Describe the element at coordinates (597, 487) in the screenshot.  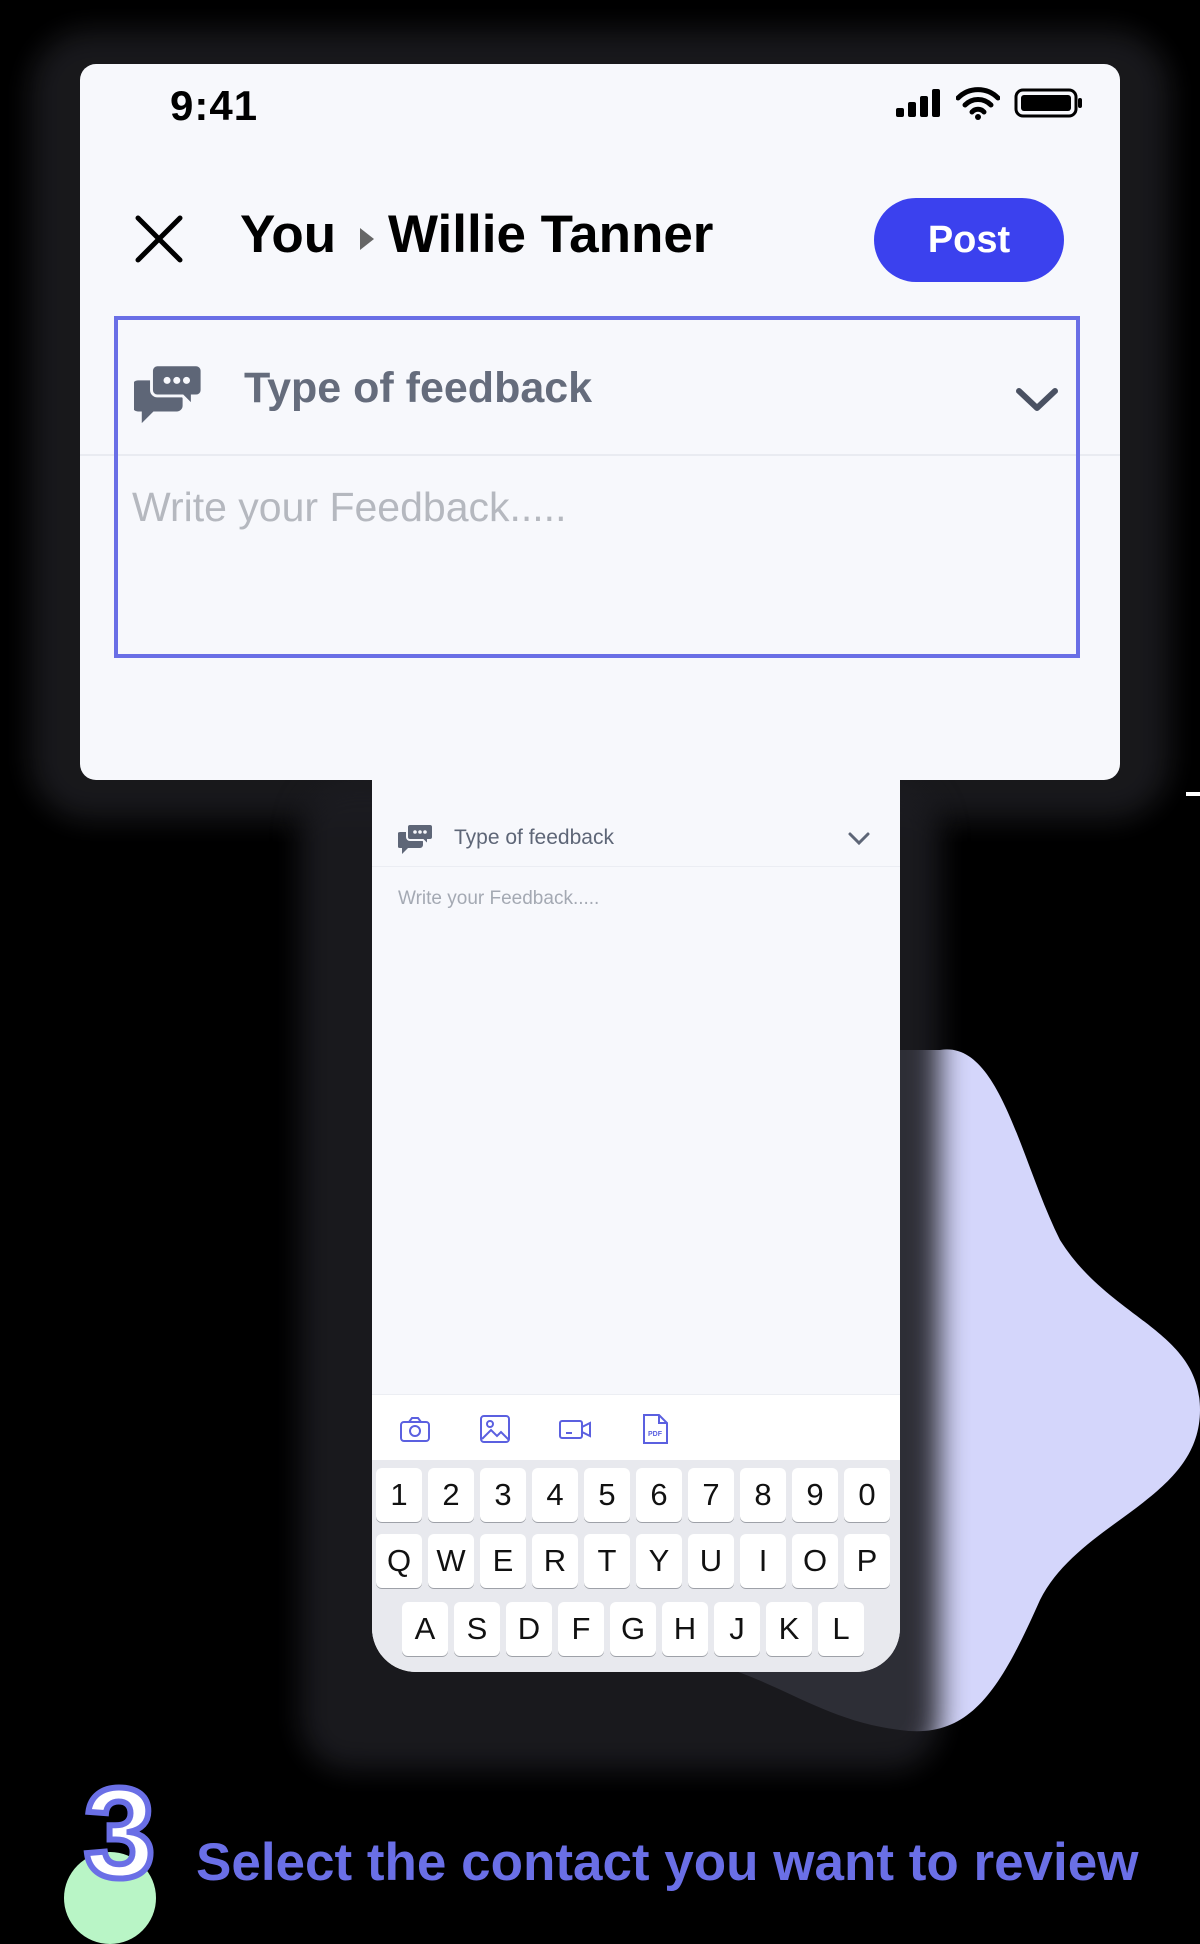
I see `feedback-highlight-frame` at that location.